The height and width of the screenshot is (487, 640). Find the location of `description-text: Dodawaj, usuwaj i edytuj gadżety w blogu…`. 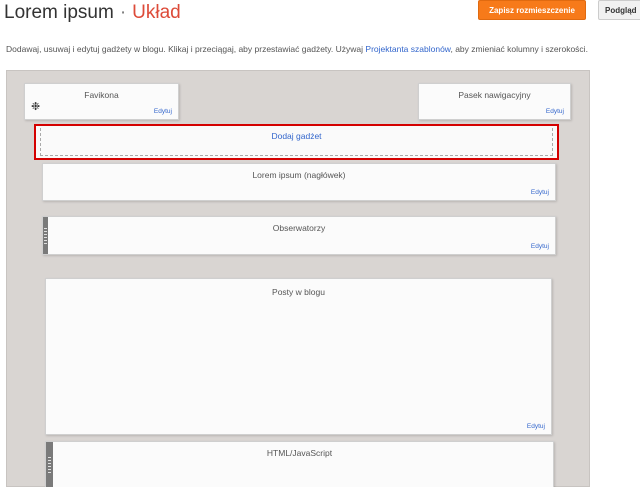

description-text: Dodawaj, usuwaj i edytuj gadżety w blogu… is located at coordinates (185, 49).